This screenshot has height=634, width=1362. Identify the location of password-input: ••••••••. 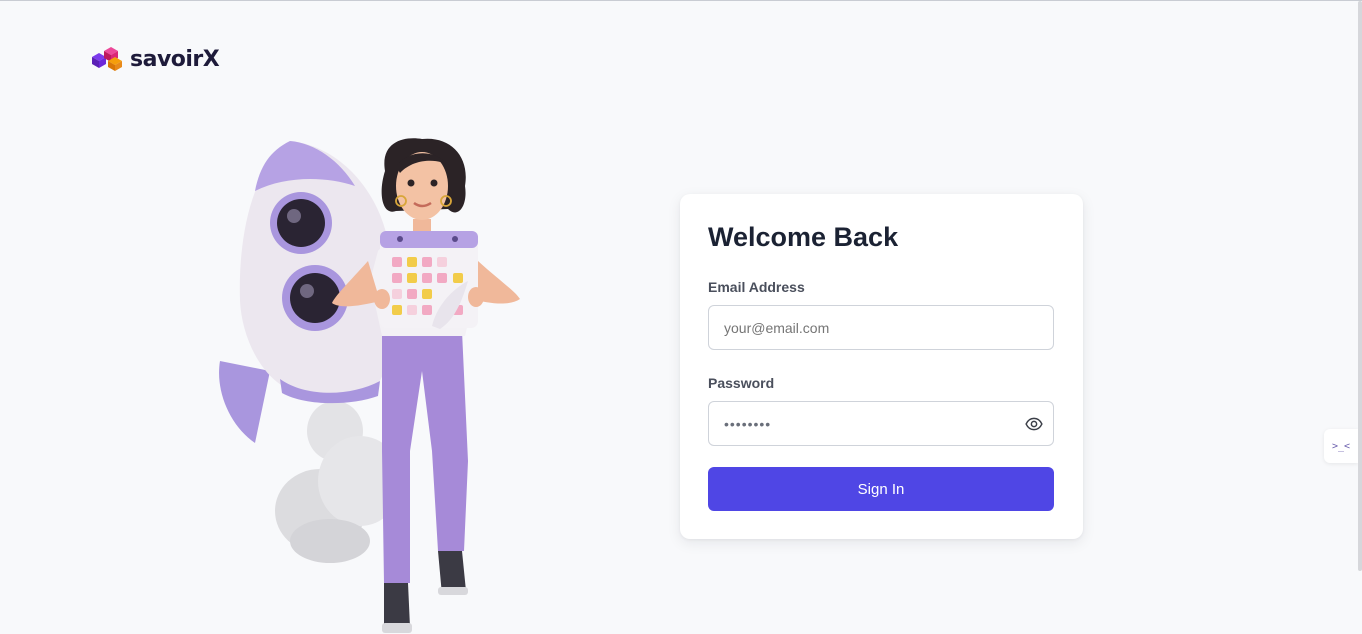
(881, 423).